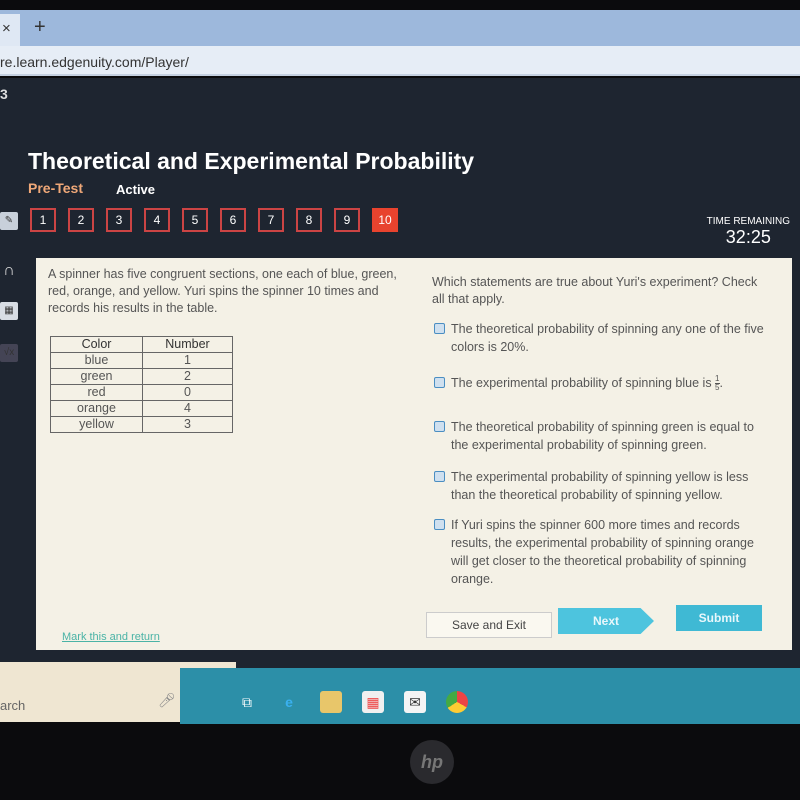  I want to click on question-5-button: 5, so click(195, 220).